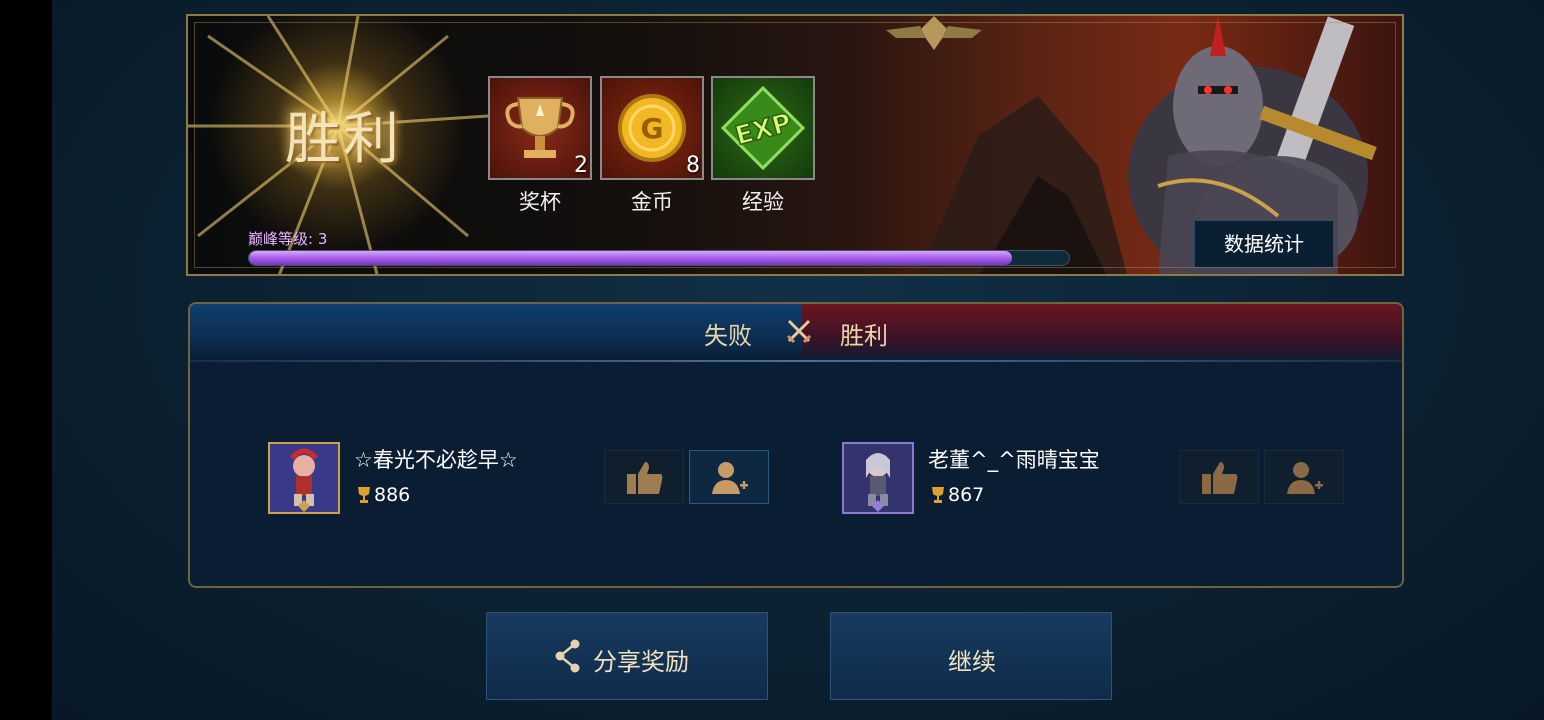  What do you see at coordinates (966, 495) in the screenshot?
I see `player-2-trophies: 867` at bounding box center [966, 495].